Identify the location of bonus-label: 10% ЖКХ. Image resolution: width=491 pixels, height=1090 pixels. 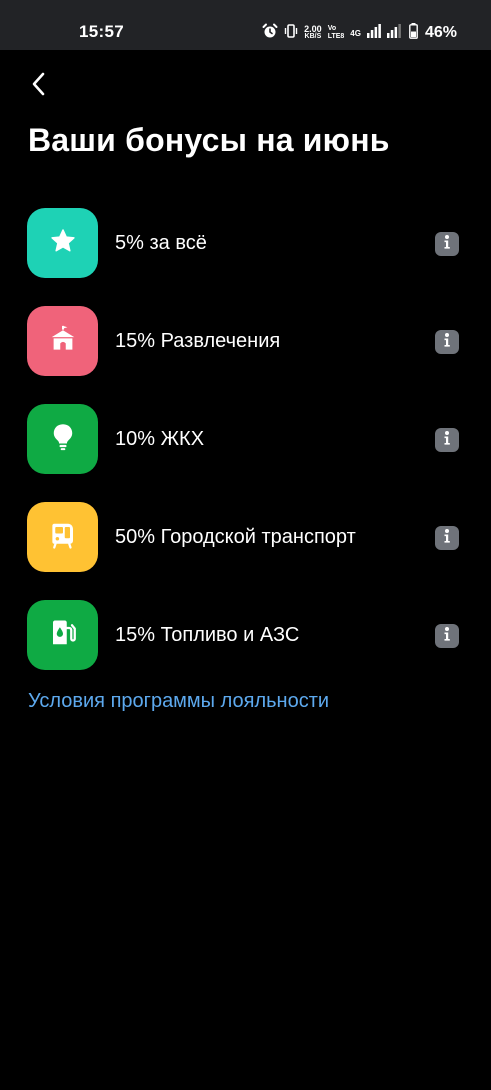
(160, 439).